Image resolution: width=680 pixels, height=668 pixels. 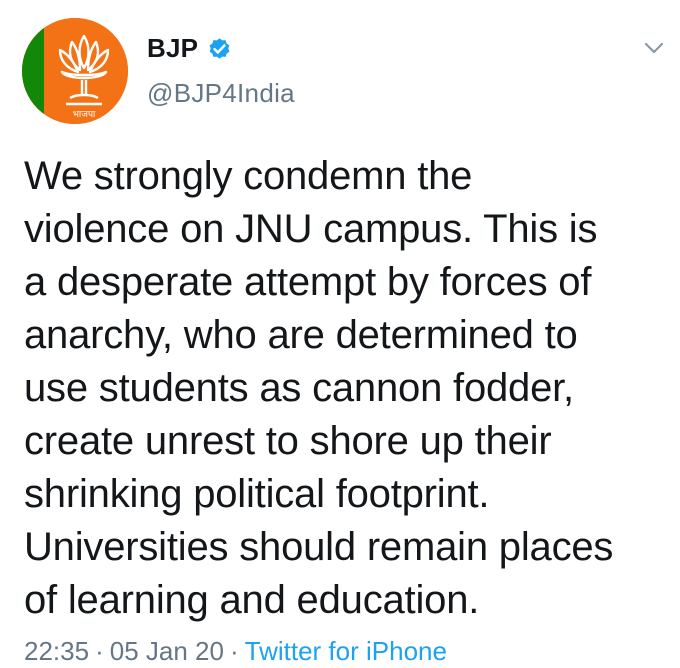 What do you see at coordinates (221, 69) in the screenshot?
I see `author-info: BJP @BJP4India` at bounding box center [221, 69].